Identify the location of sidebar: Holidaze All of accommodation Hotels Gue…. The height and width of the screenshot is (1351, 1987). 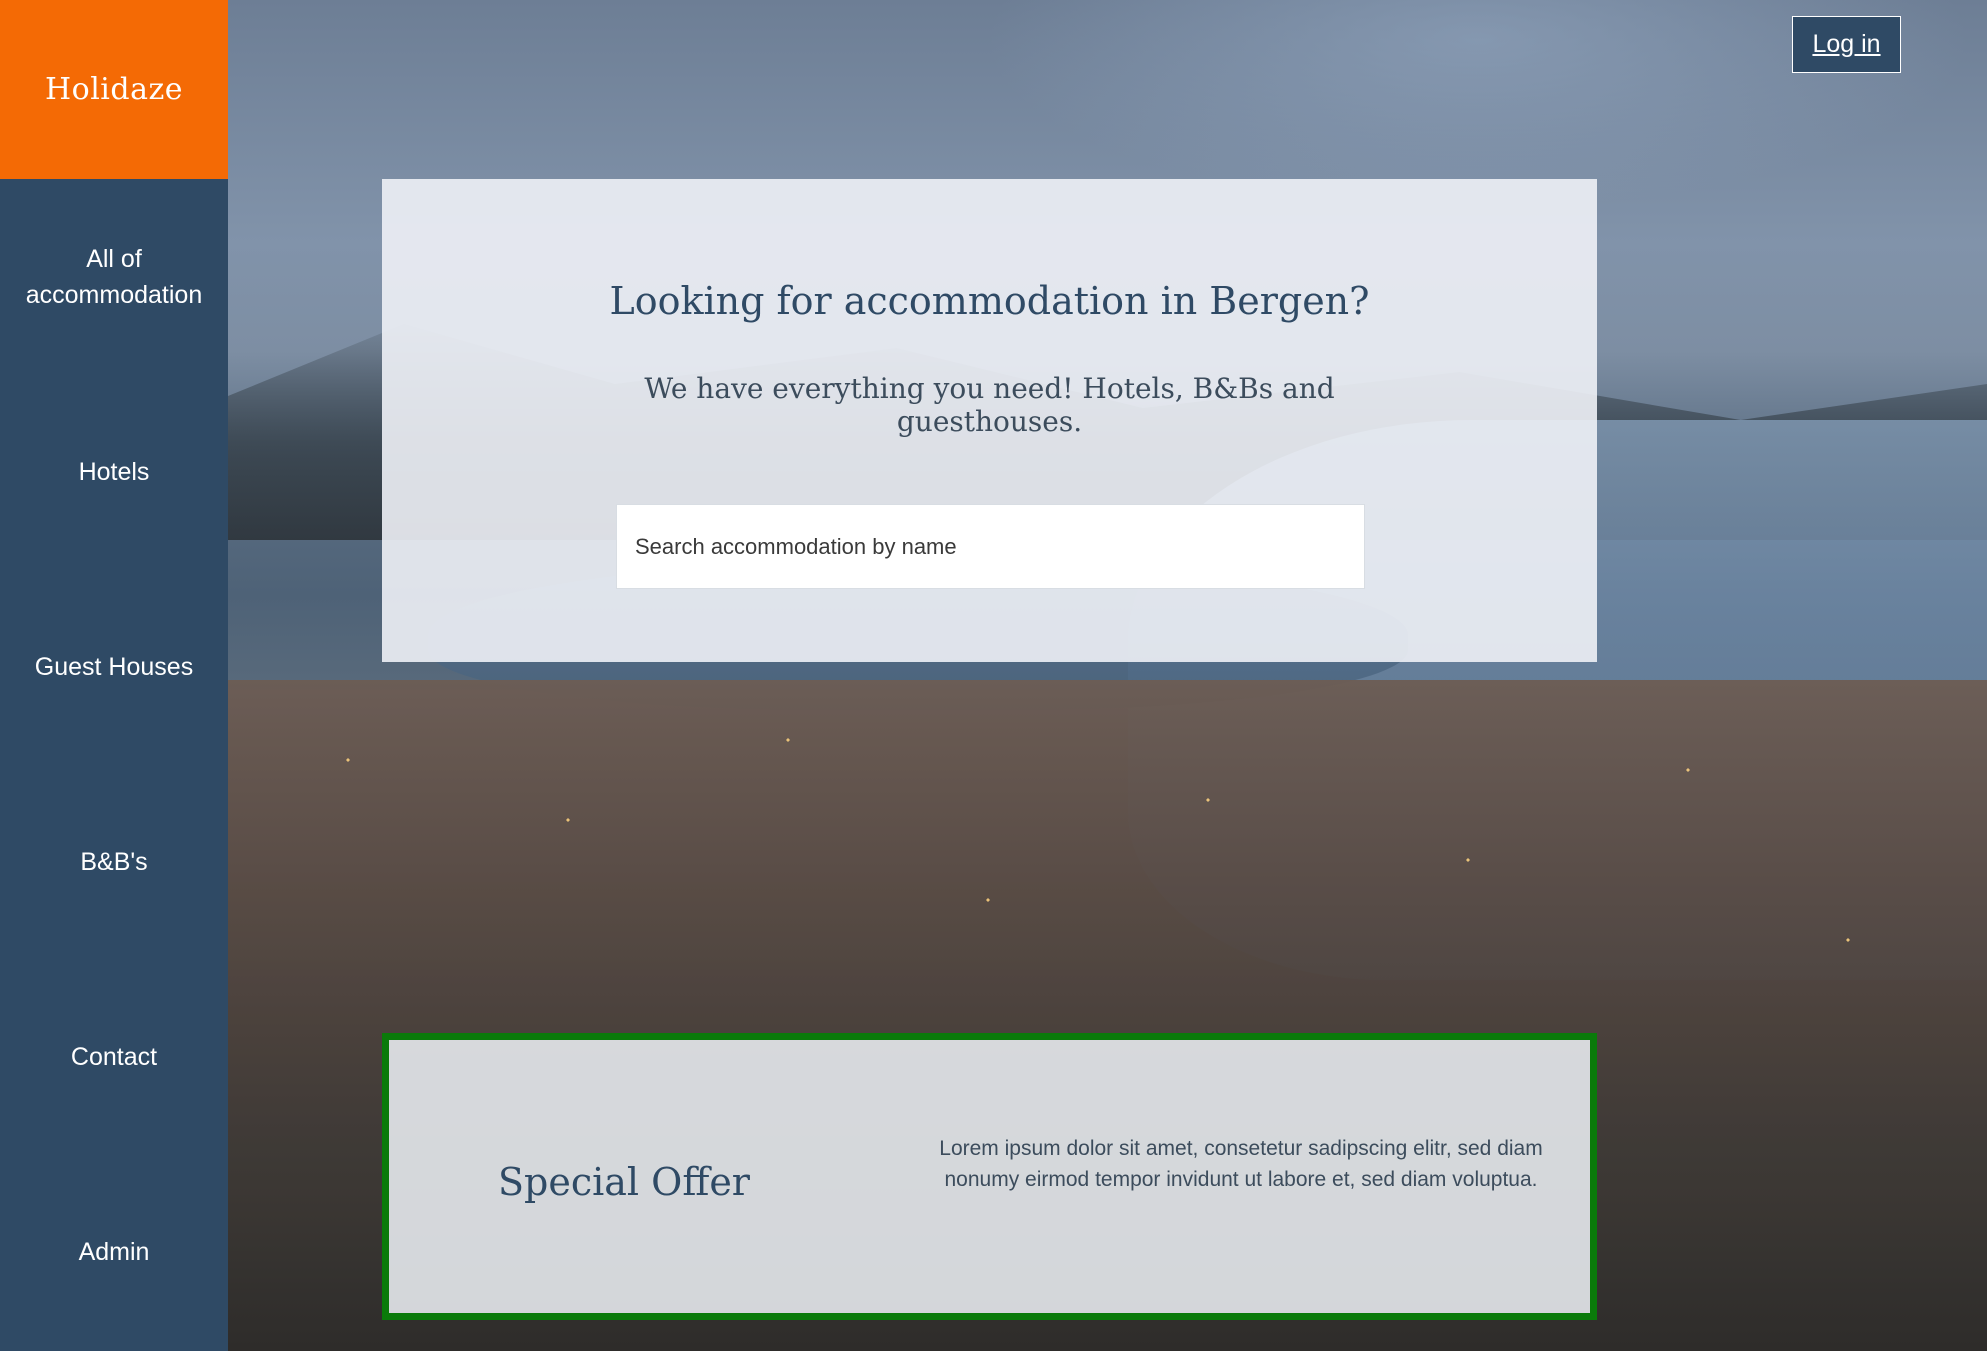
(114, 675).